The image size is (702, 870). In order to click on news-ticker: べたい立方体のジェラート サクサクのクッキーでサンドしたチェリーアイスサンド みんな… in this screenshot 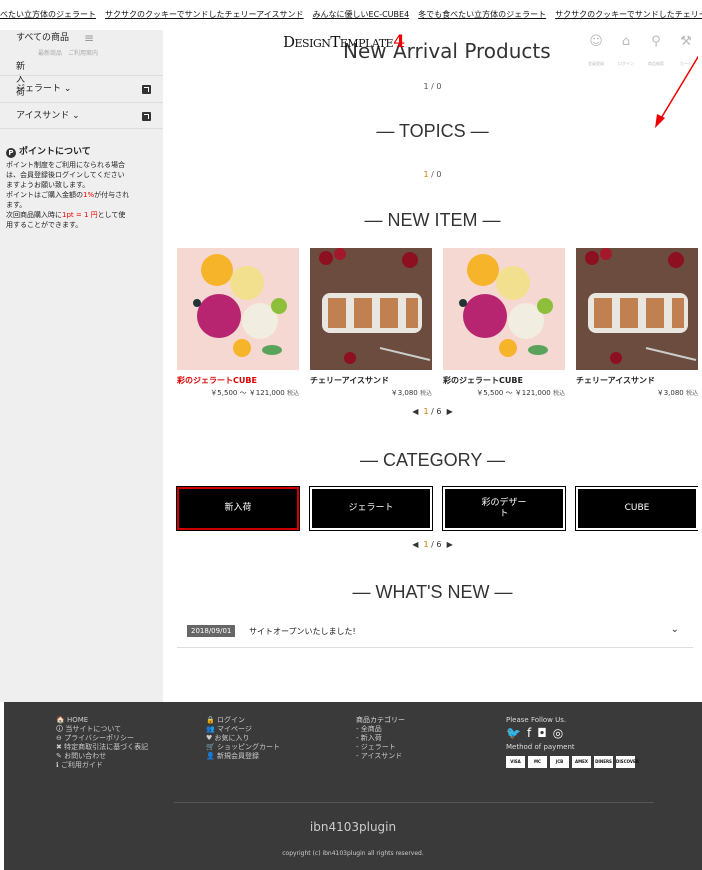, I will do `click(351, 15)`.